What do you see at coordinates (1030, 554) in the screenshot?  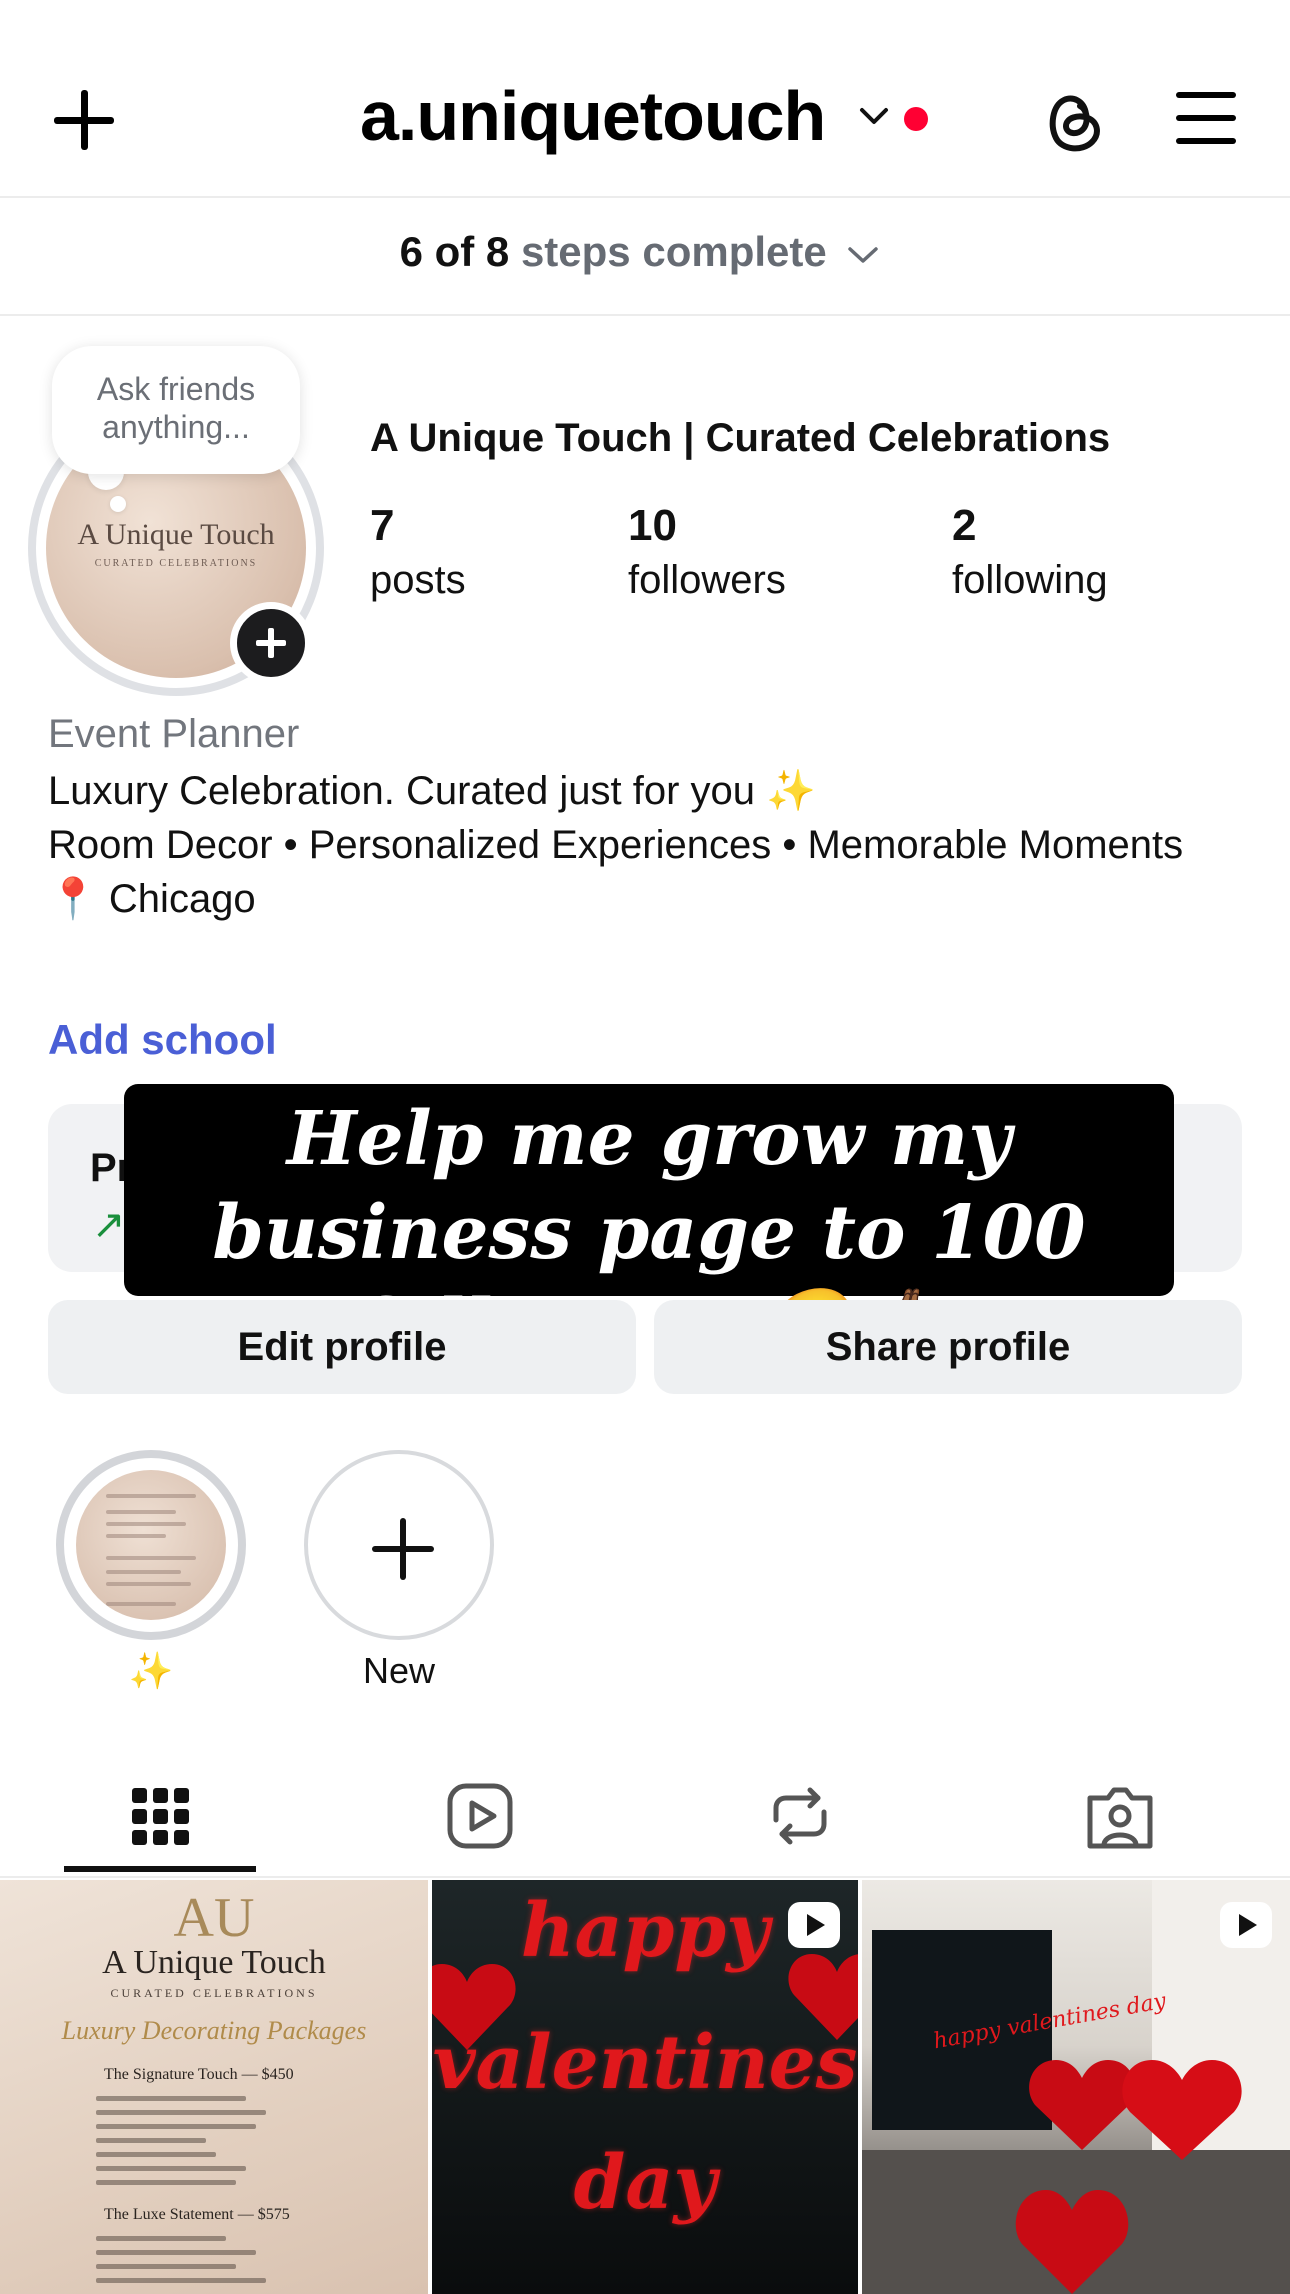 I see `stat-following: 2 following` at bounding box center [1030, 554].